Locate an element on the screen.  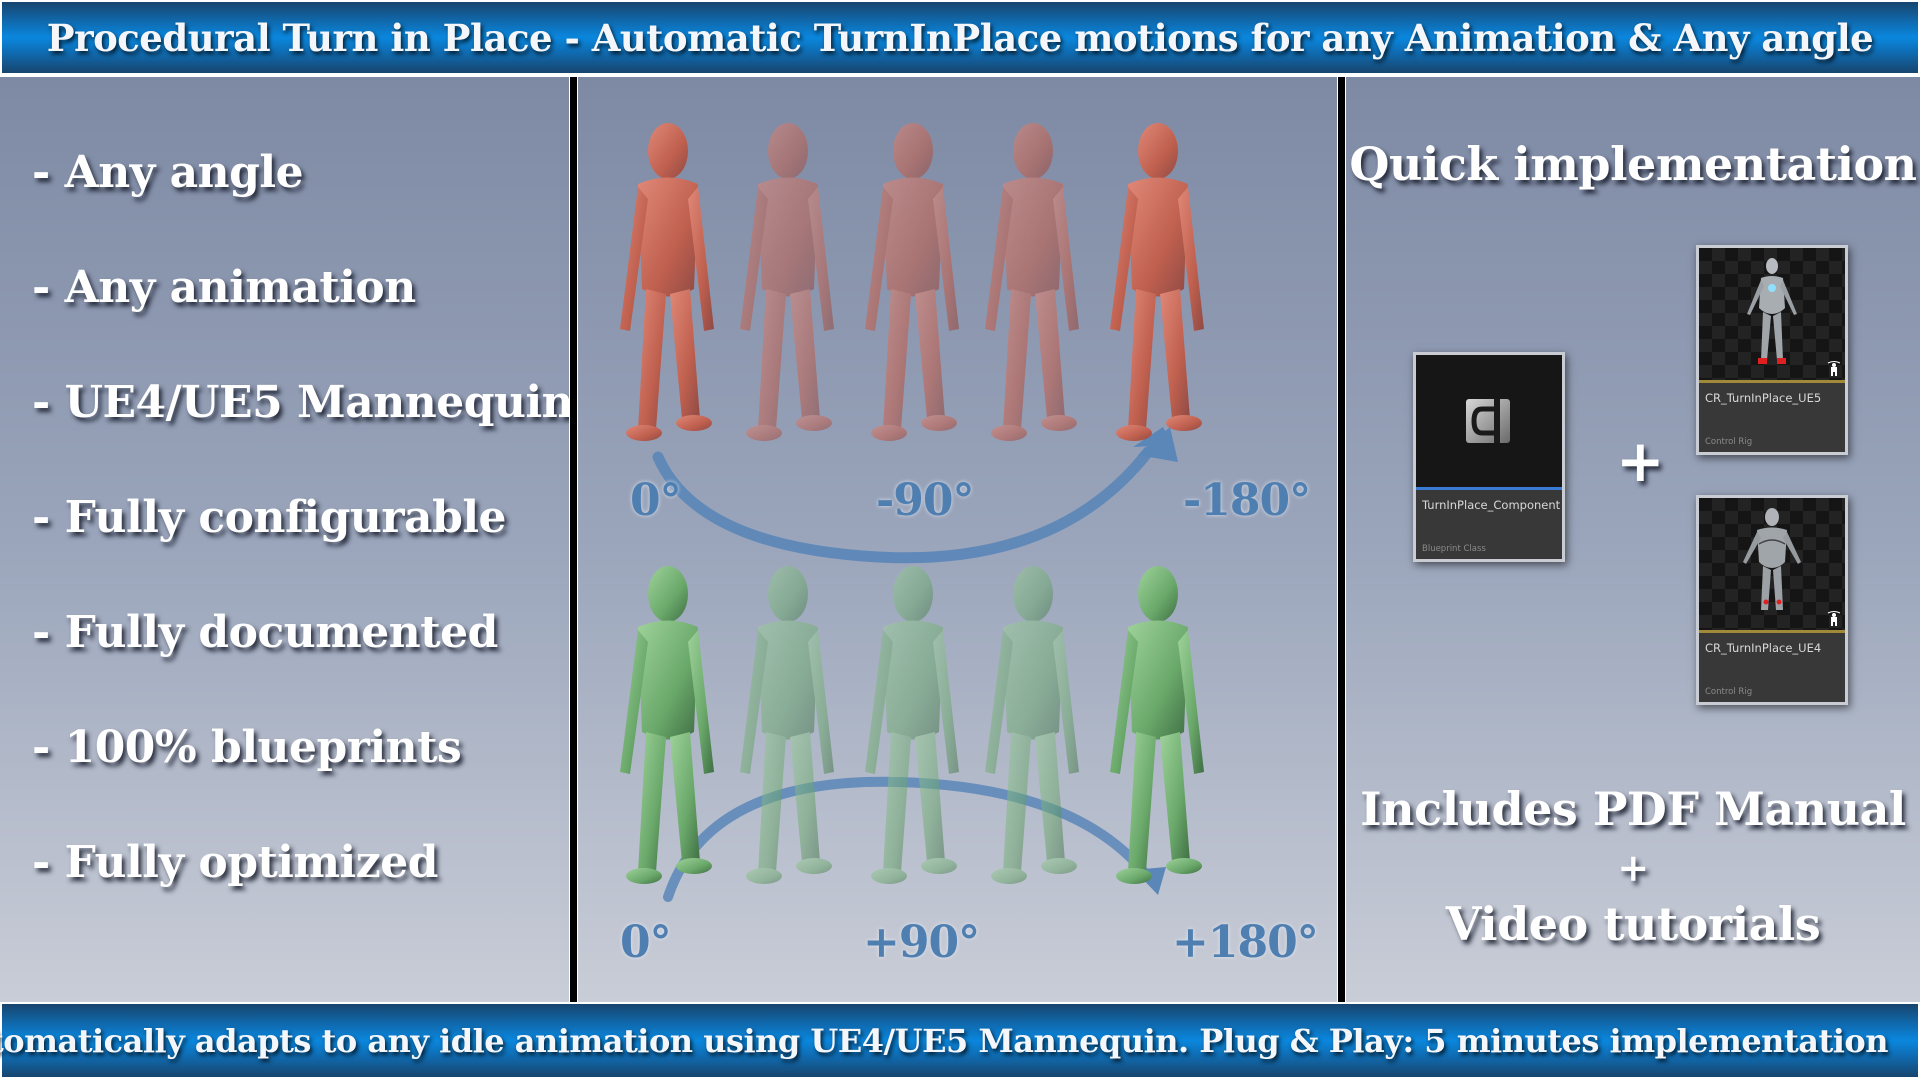
ue5-mannequin-thumbnail is located at coordinates (1772, 311).